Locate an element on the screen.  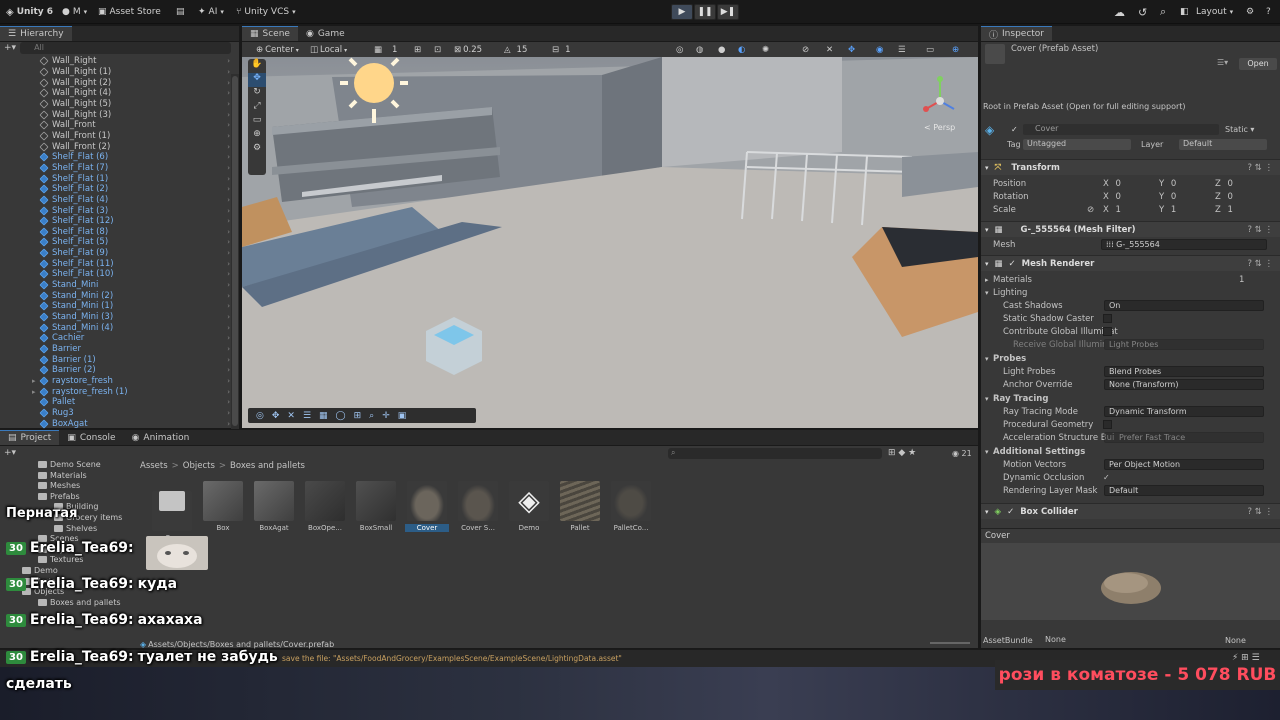
snap-icon: ⊞ is located at coordinates (358, 416).